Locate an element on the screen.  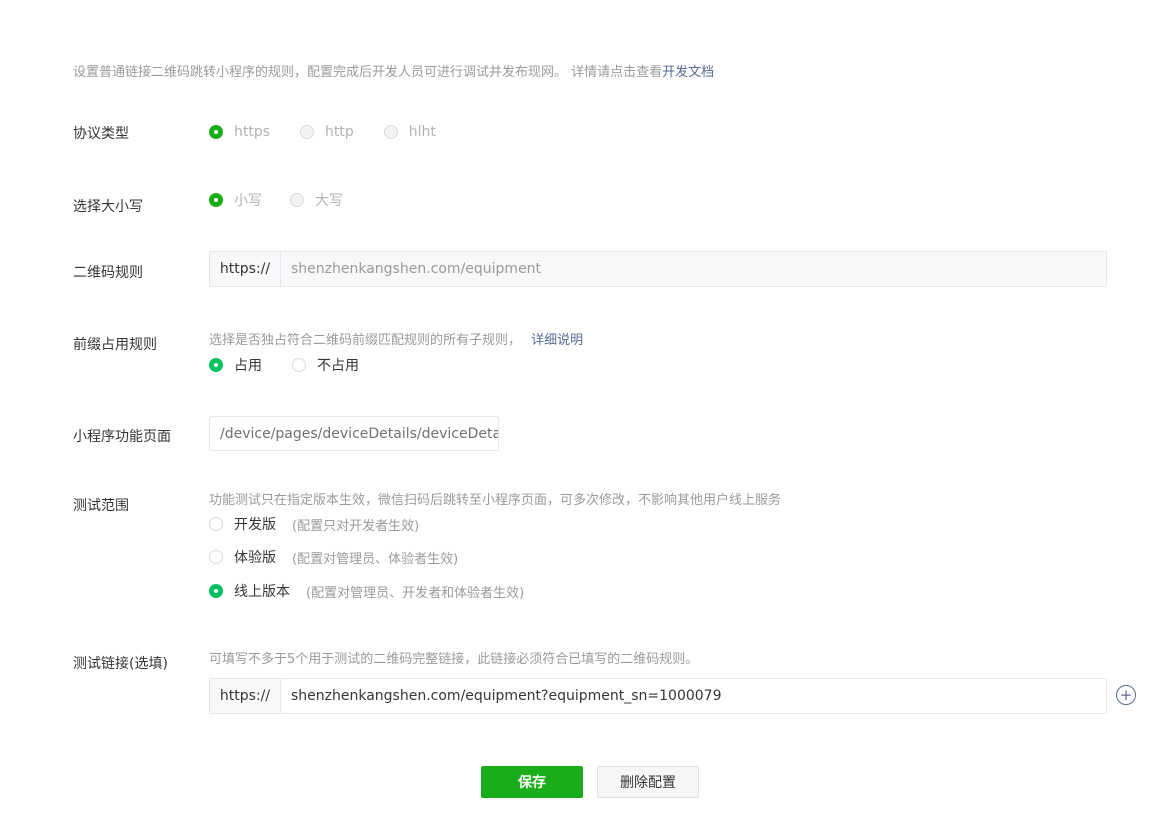
test-scope-option-note: (配置只对开发者生效) is located at coordinates (356, 526).